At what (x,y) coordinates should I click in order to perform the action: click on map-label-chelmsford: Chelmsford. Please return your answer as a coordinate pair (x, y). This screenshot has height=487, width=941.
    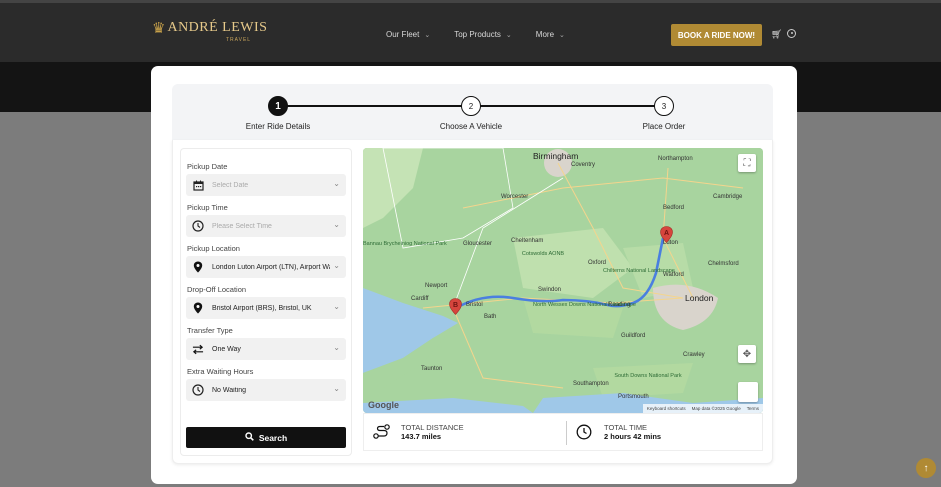
    Looking at the image, I should click on (723, 264).